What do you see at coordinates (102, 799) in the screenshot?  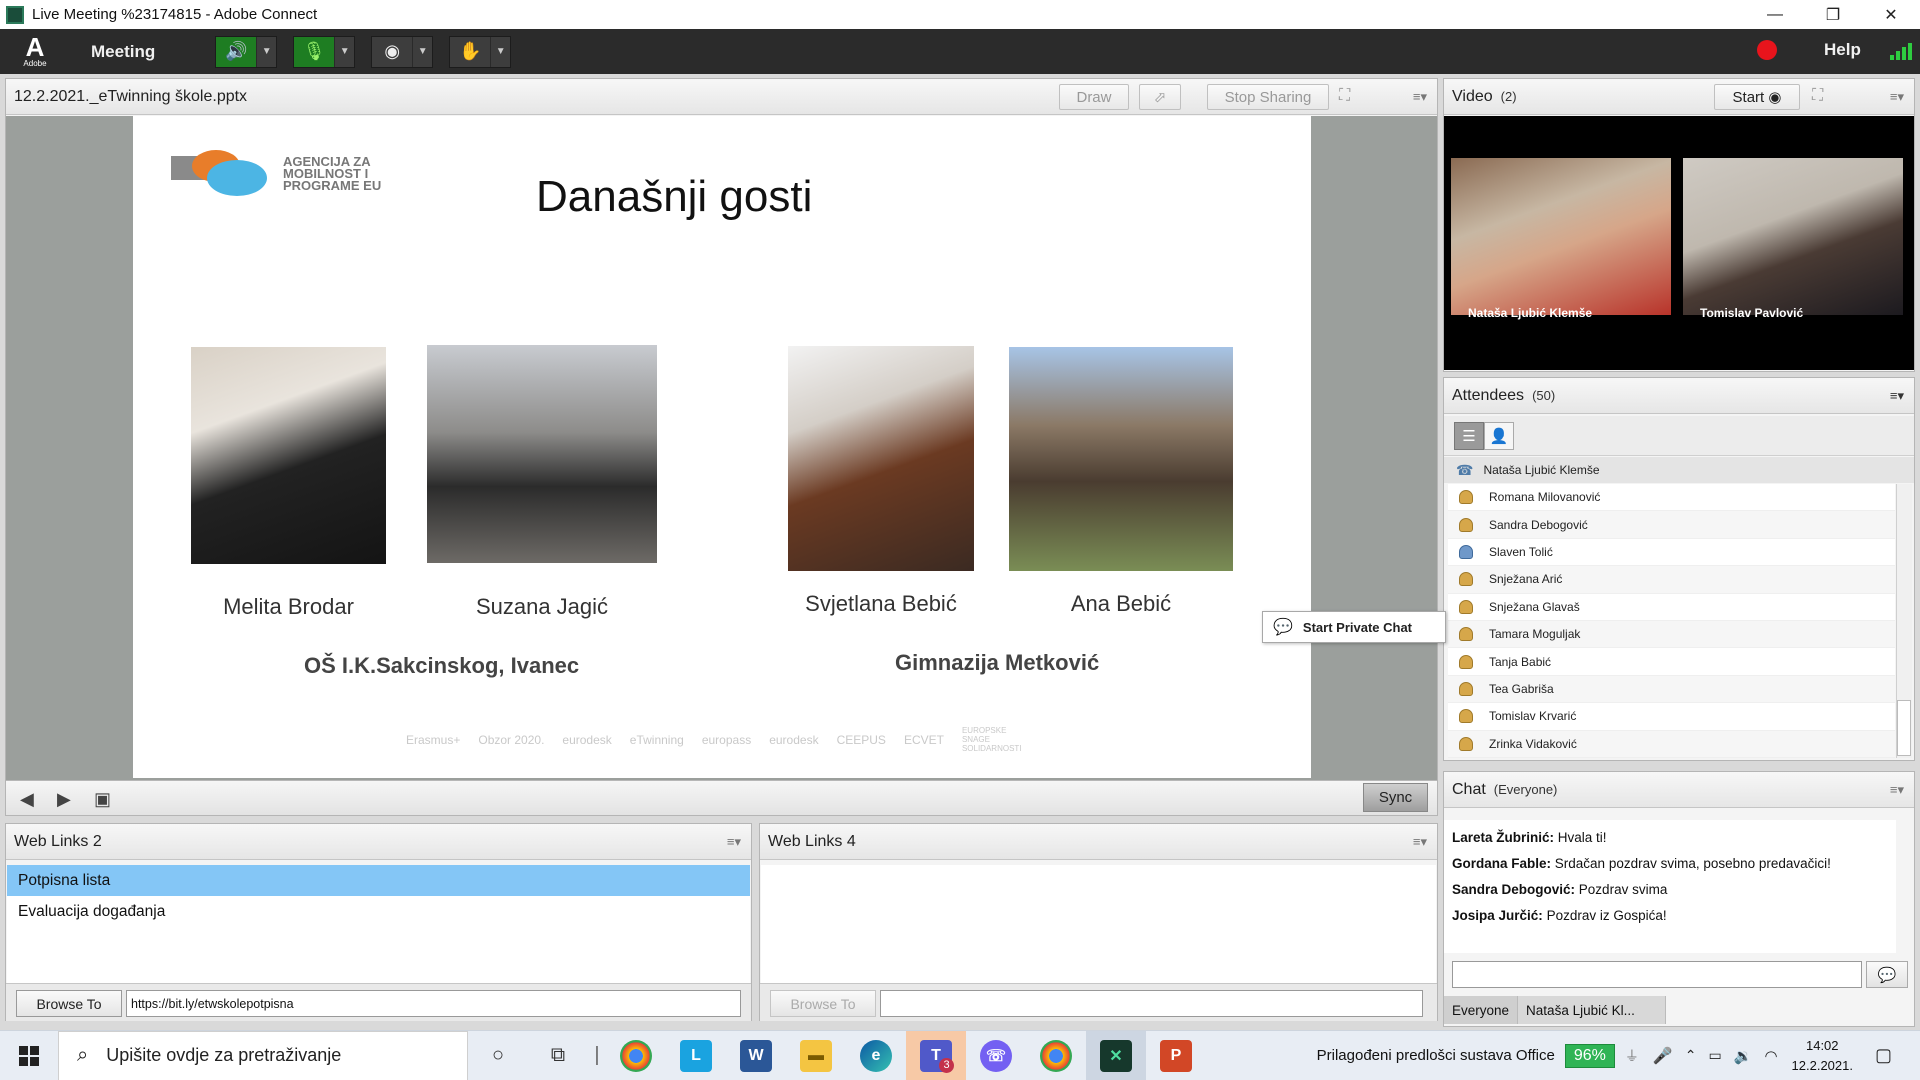 I see `slide-sidebar-icon: ▣` at bounding box center [102, 799].